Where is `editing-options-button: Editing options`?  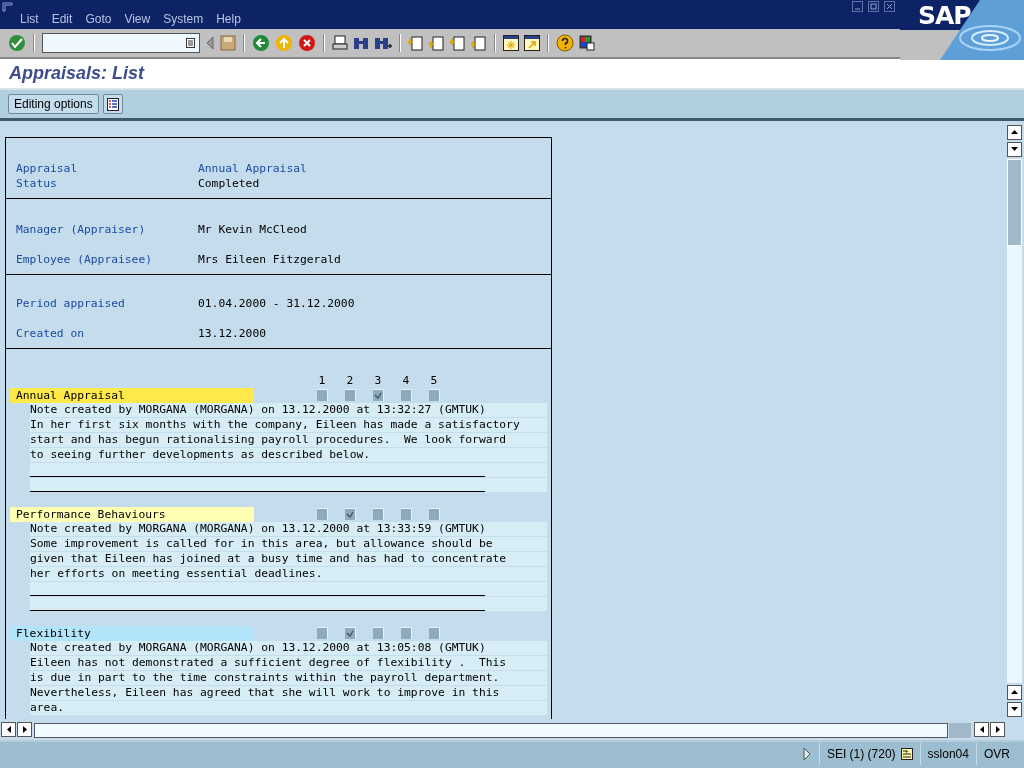
editing-options-button: Editing options is located at coordinates (53, 104).